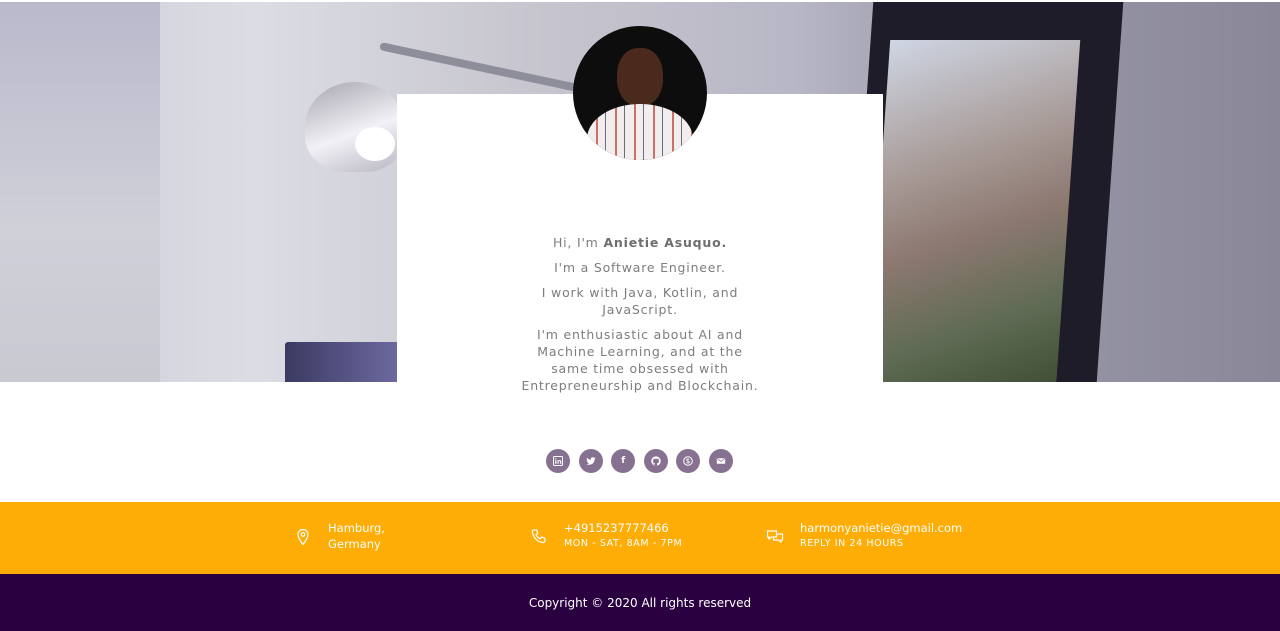 The image size is (1280, 631). I want to click on copyright-text: Copyright © 2020 All rights reserved, so click(640, 602).